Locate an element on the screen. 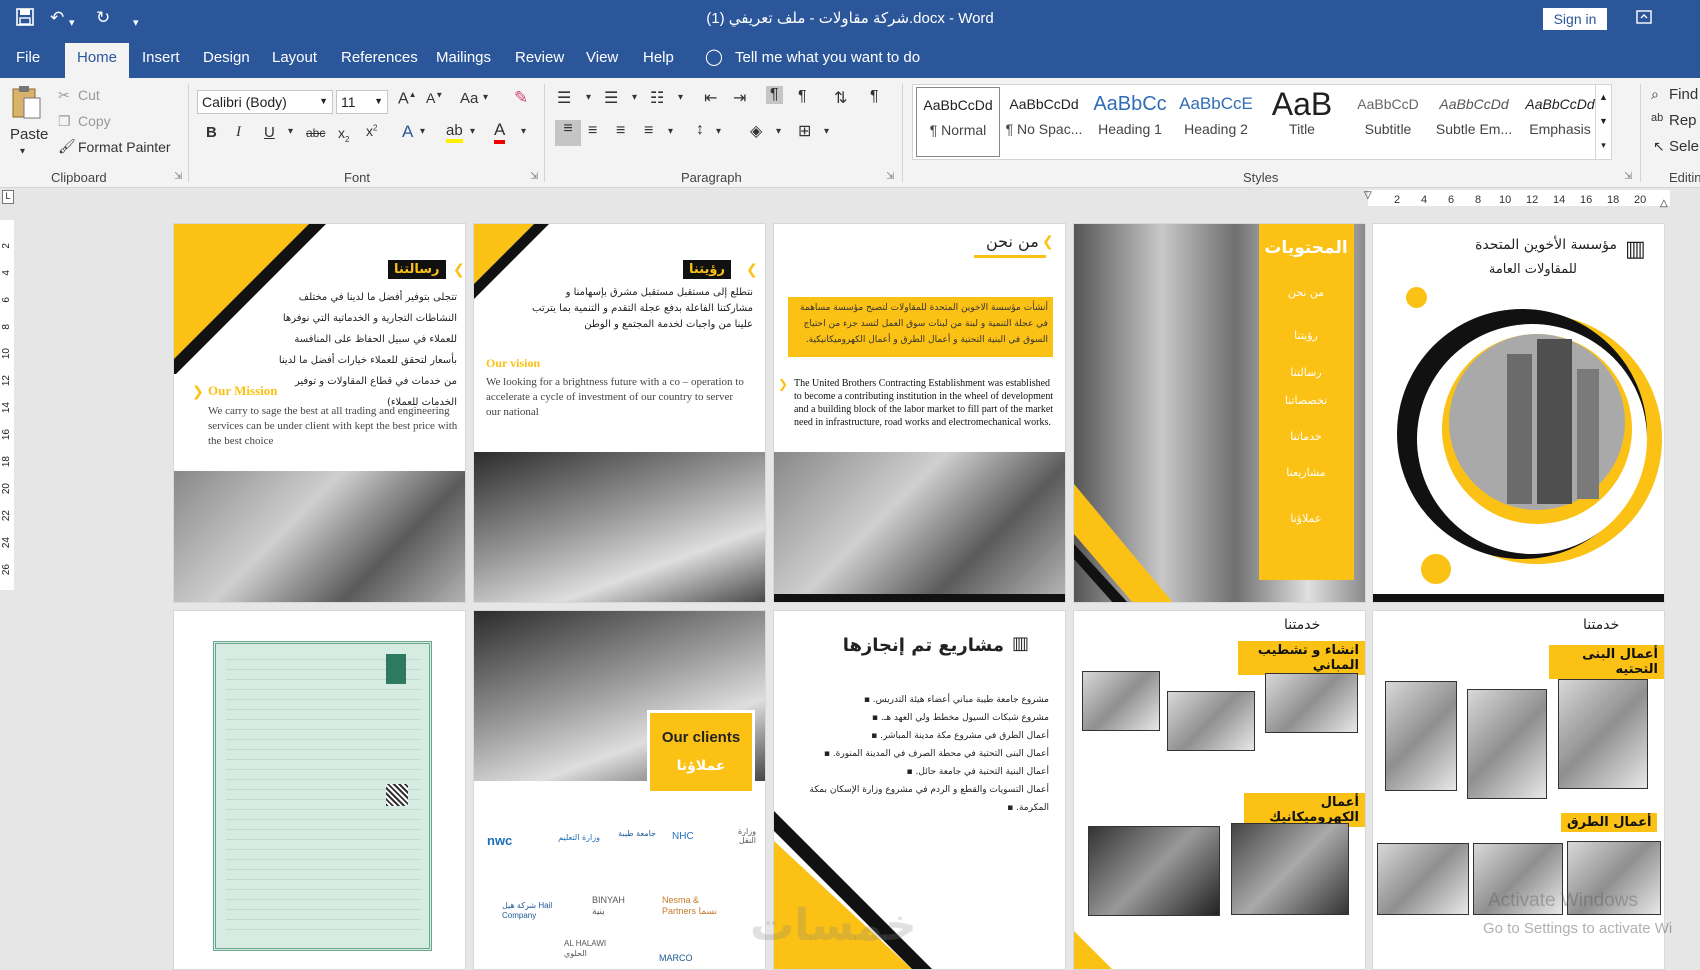  cut-icon: ✂ is located at coordinates (64, 95).